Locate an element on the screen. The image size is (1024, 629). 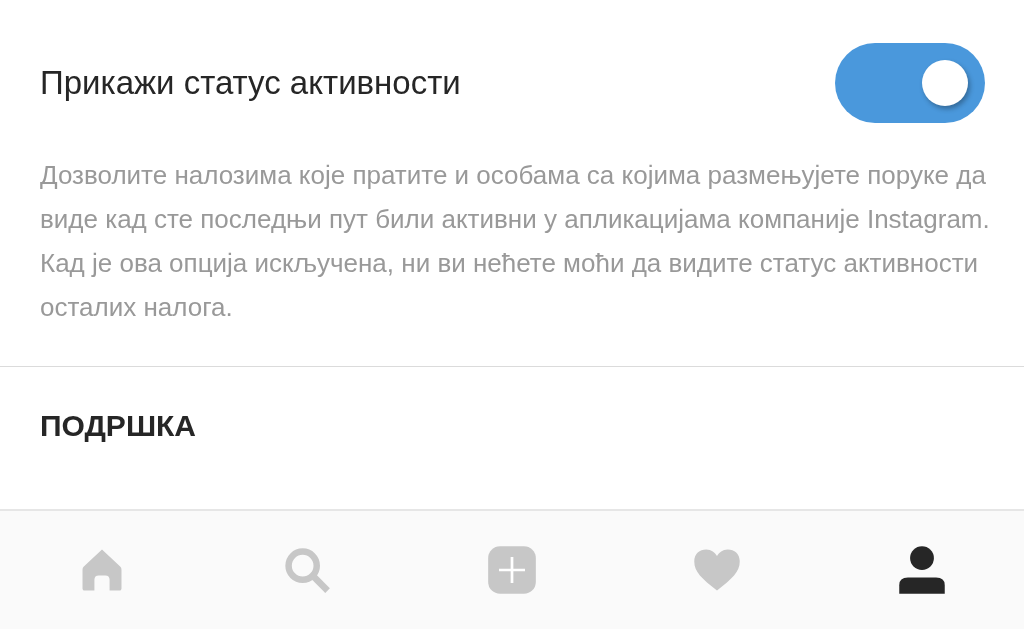
add-icon is located at coordinates (512, 570).